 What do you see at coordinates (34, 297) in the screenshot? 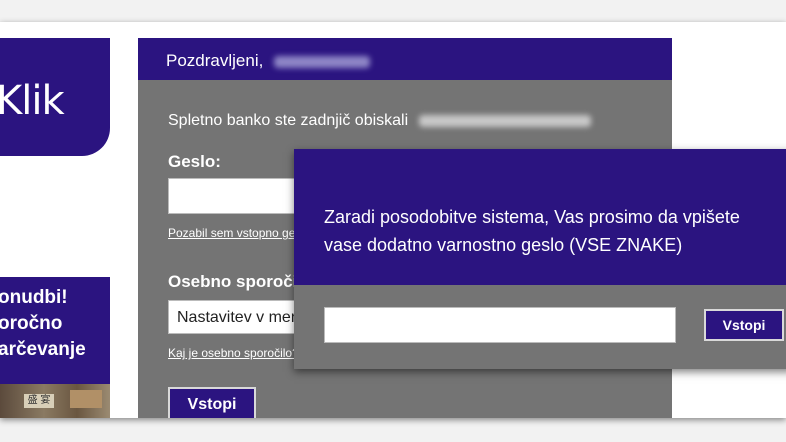
I see `promo-line-1: onudbi!` at bounding box center [34, 297].